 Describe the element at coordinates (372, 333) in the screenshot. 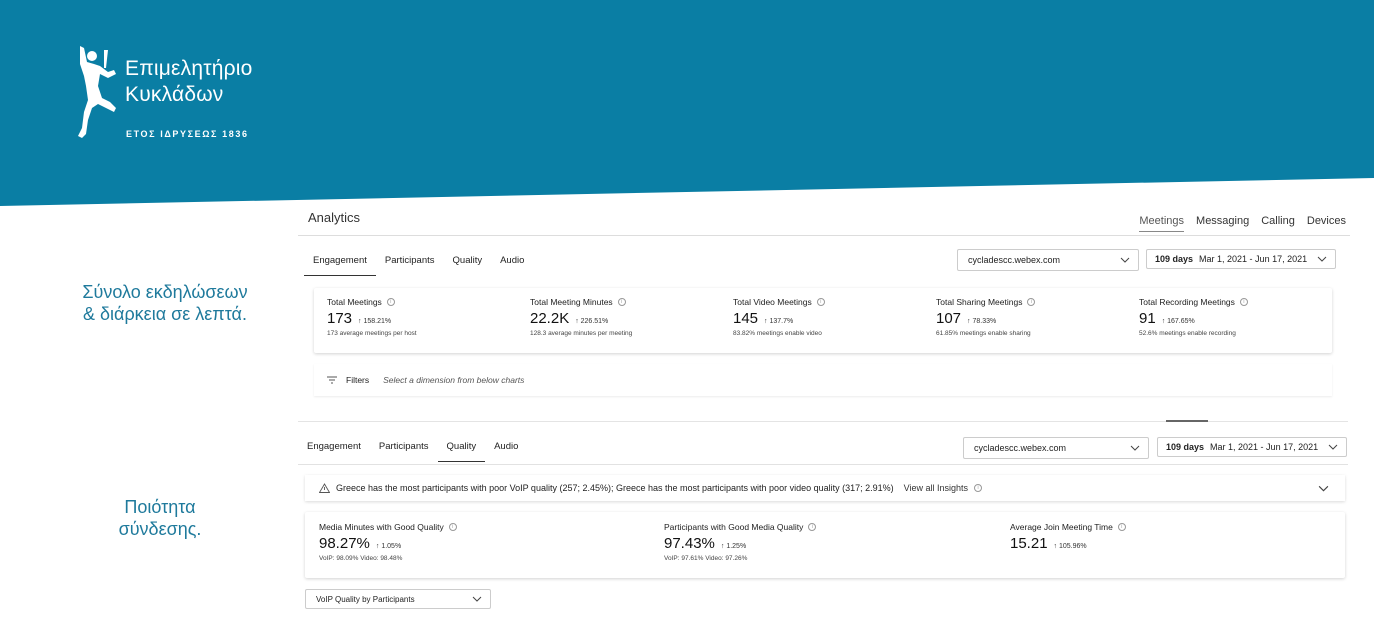

I see `metric-note: 173 average meetings per host` at that location.